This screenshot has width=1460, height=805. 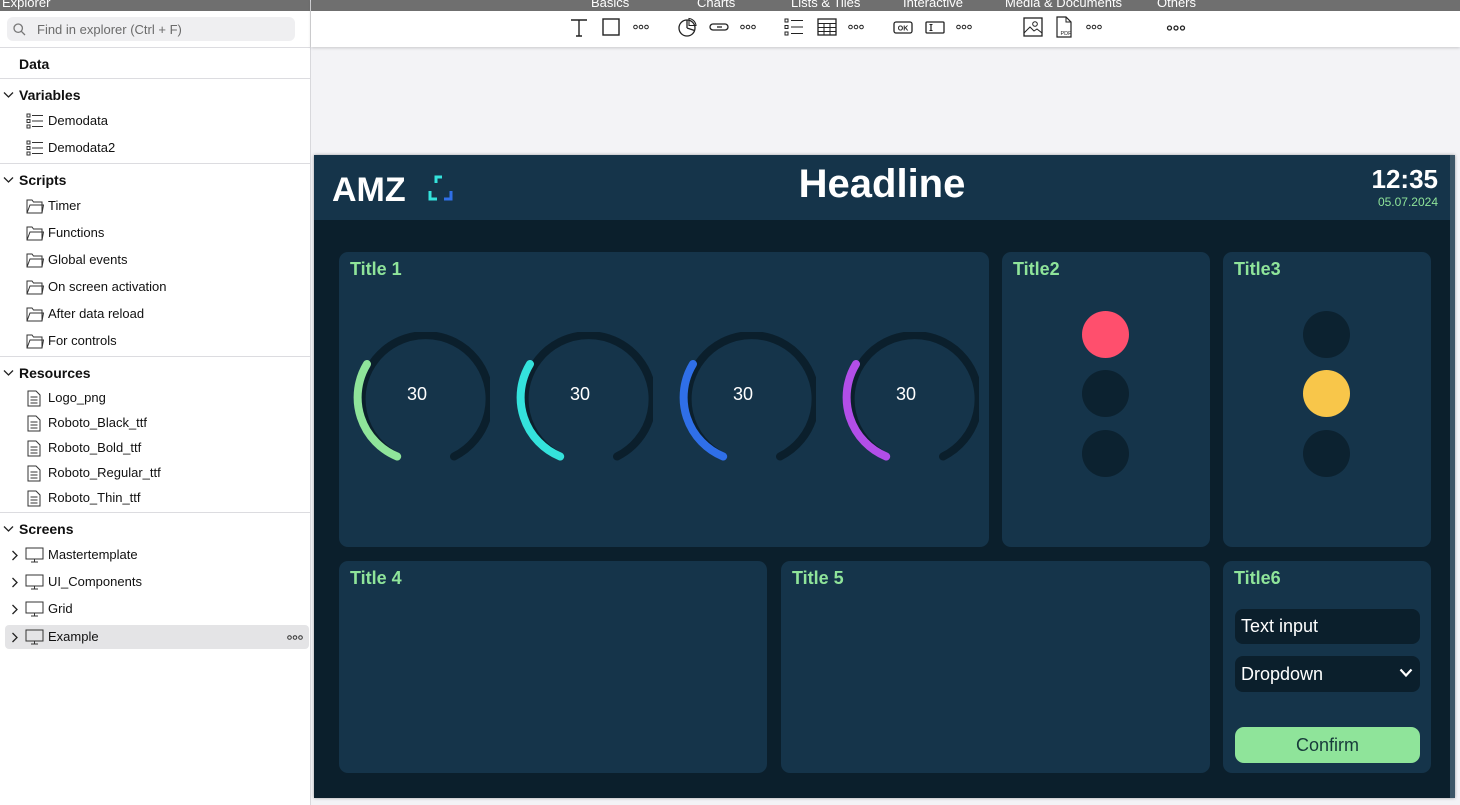 What do you see at coordinates (155, 148) in the screenshot?
I see `tree-item-variable: Demodata2` at bounding box center [155, 148].